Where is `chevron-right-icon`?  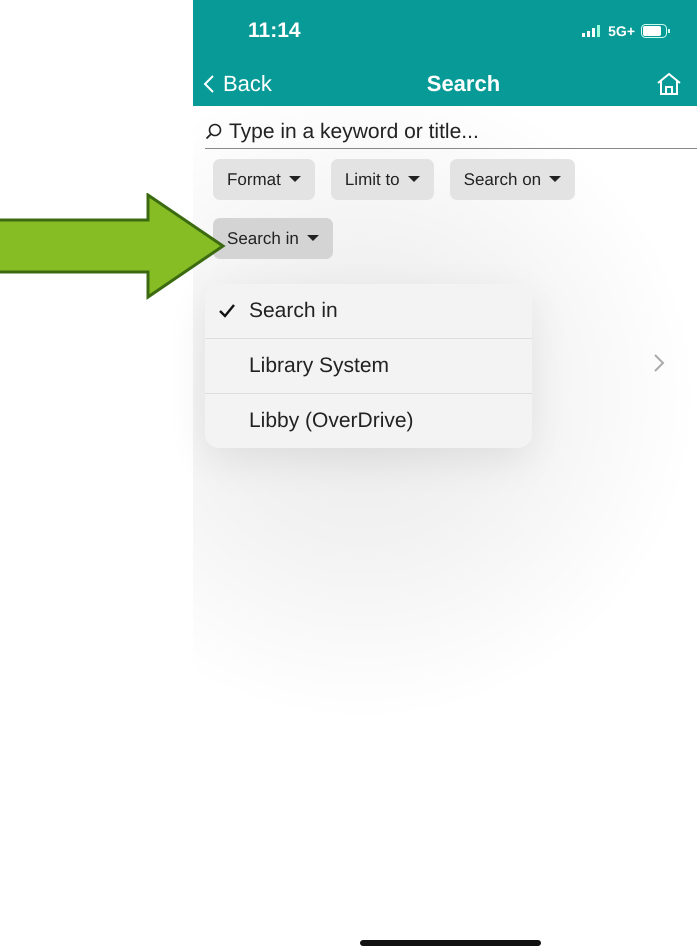 chevron-right-icon is located at coordinates (659, 363).